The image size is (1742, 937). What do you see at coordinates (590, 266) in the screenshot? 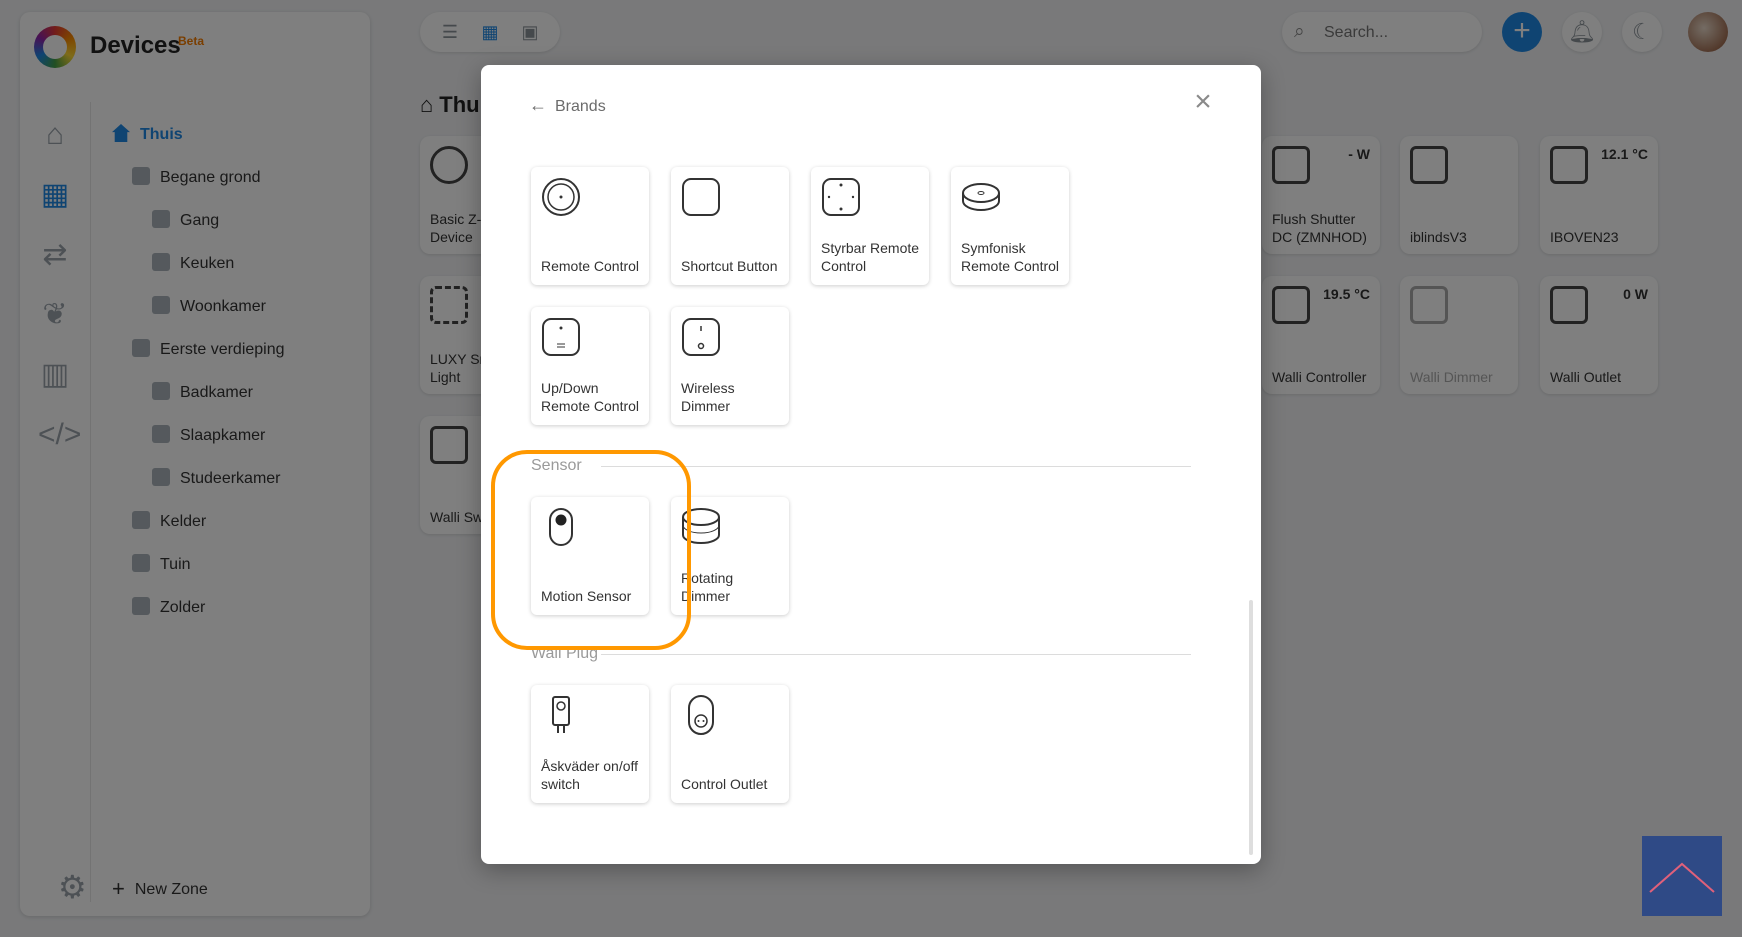
I see `device-type-label: Remote Control` at bounding box center [590, 266].